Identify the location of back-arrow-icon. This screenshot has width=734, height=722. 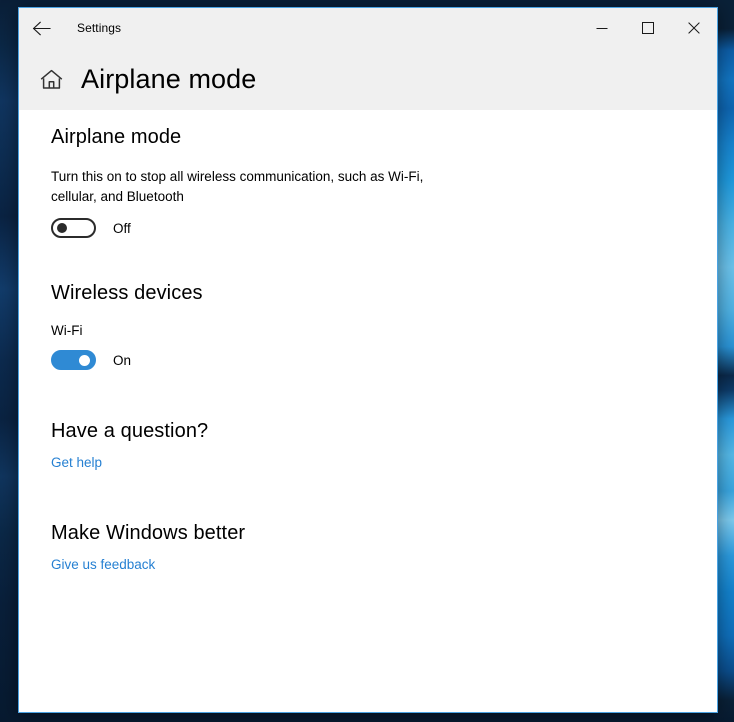
(41, 28).